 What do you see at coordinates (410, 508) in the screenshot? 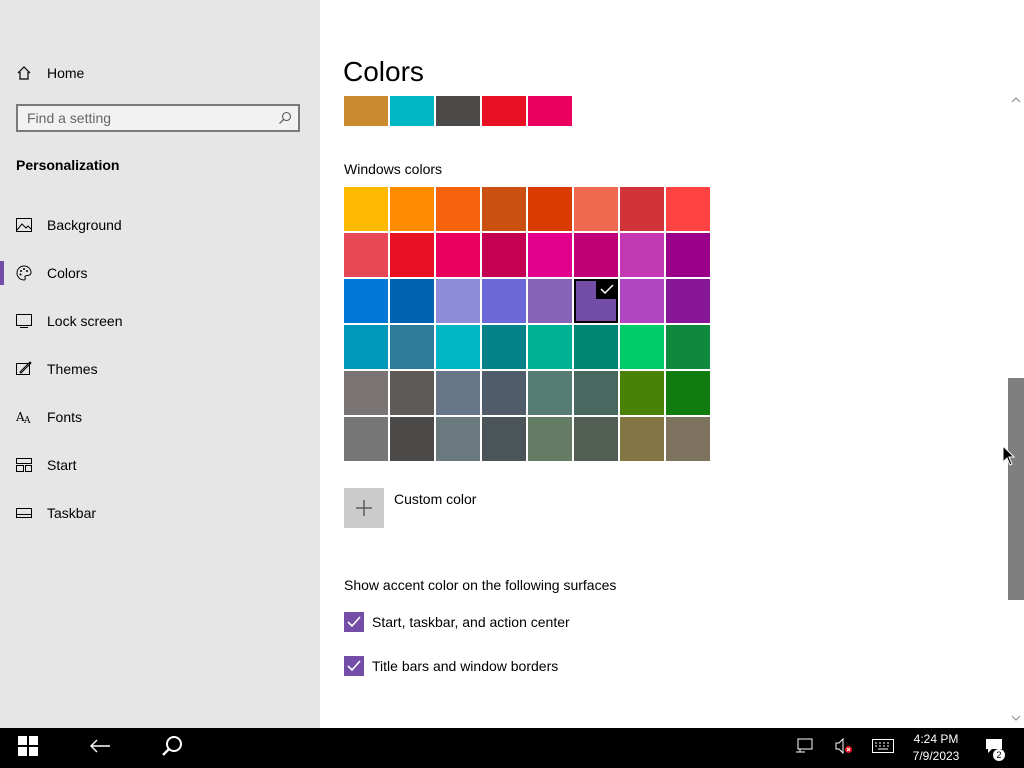
I see `custom-color-button: Custom color` at bounding box center [410, 508].